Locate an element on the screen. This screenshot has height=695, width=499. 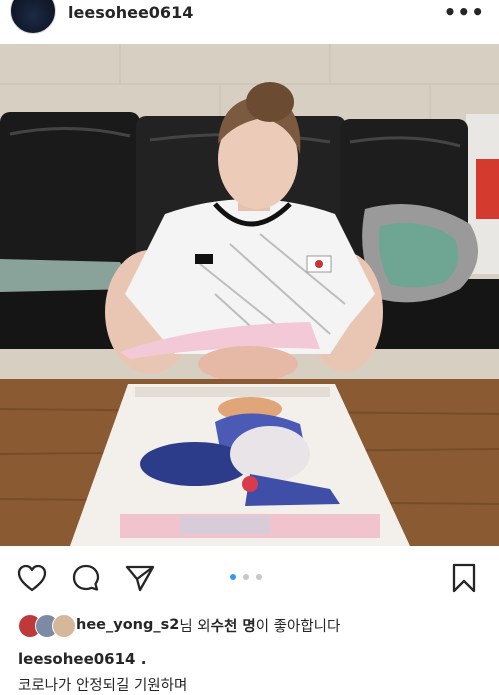
likes-row: hee_yong_s2 님 외 수천 명이 좋아합니다 is located at coordinates (179, 625).